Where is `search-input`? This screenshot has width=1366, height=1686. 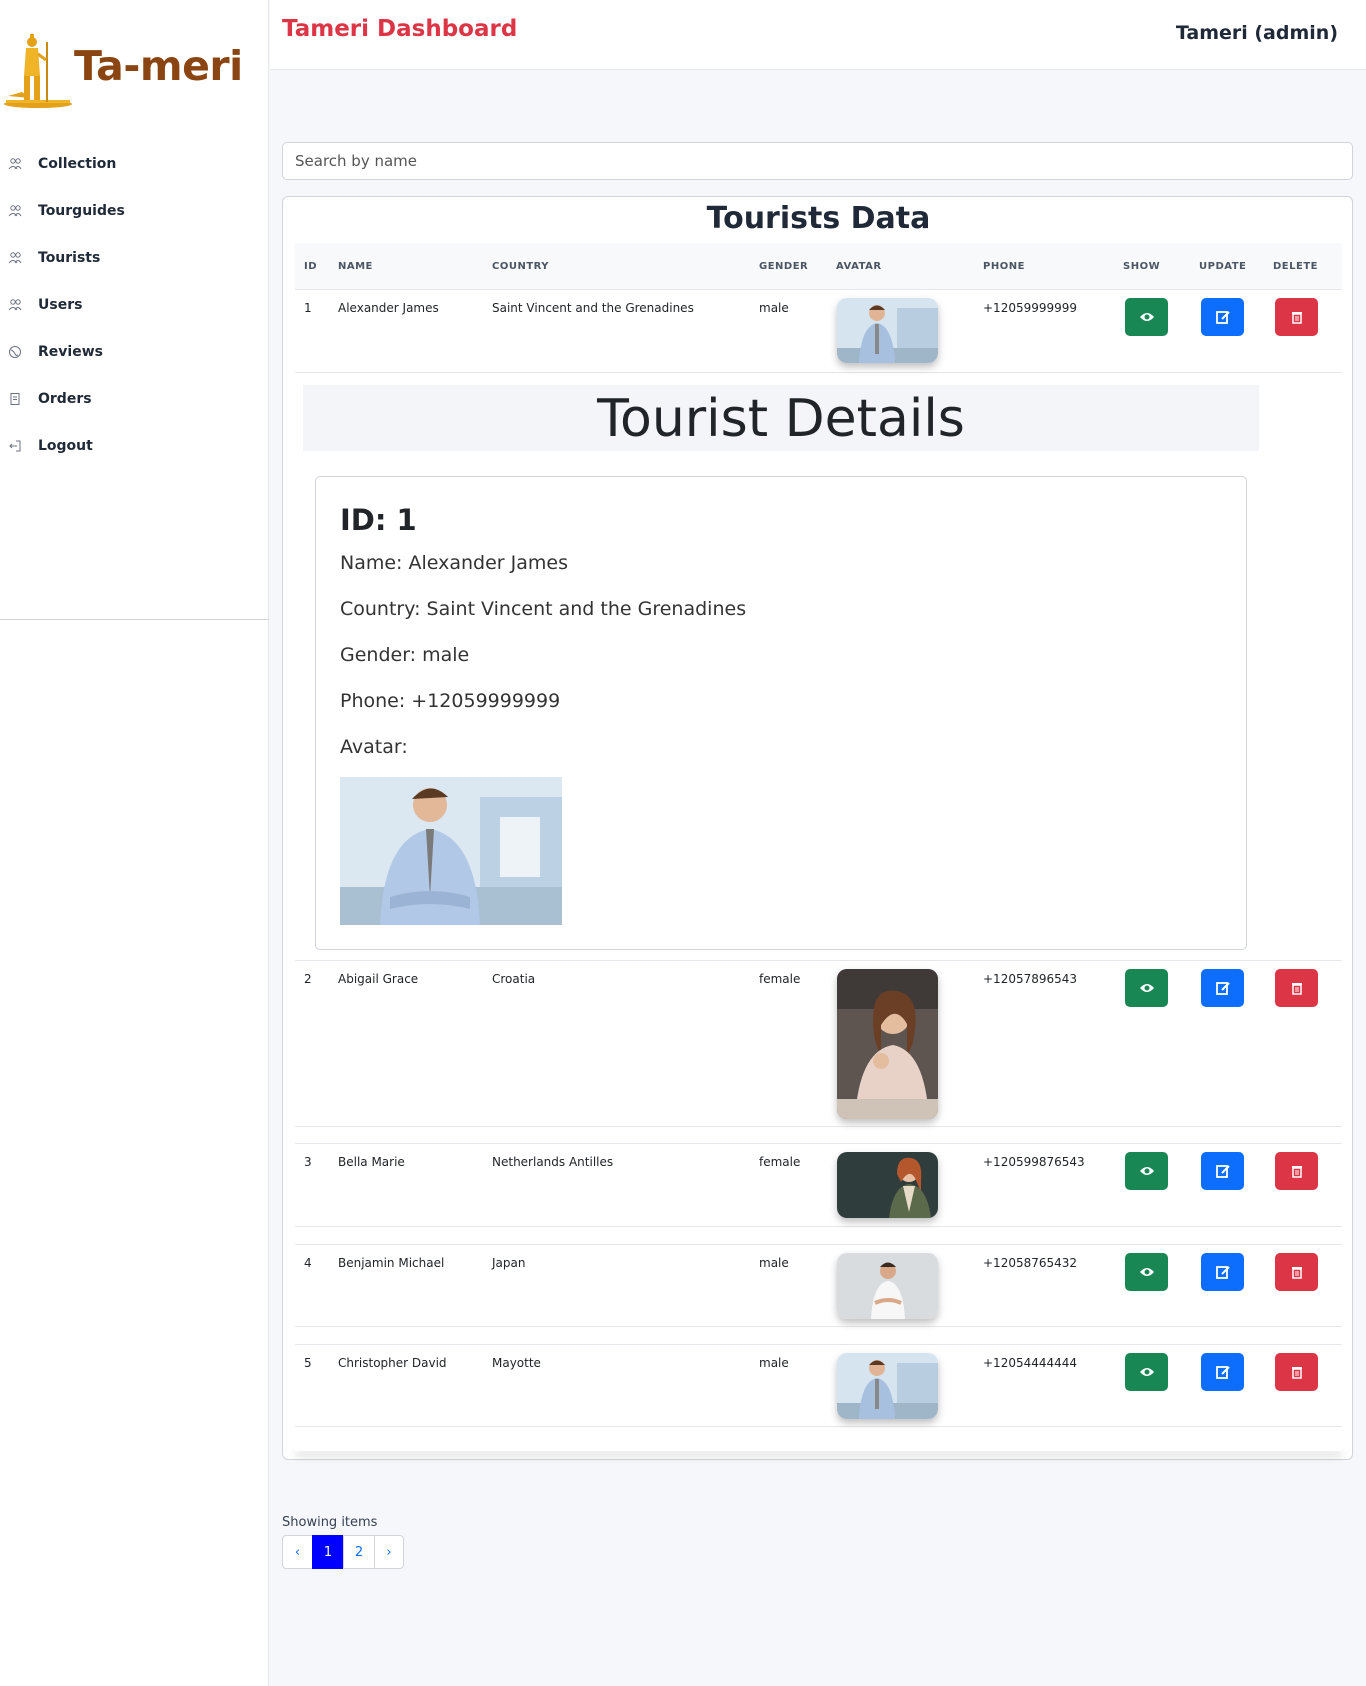 search-input is located at coordinates (817, 161).